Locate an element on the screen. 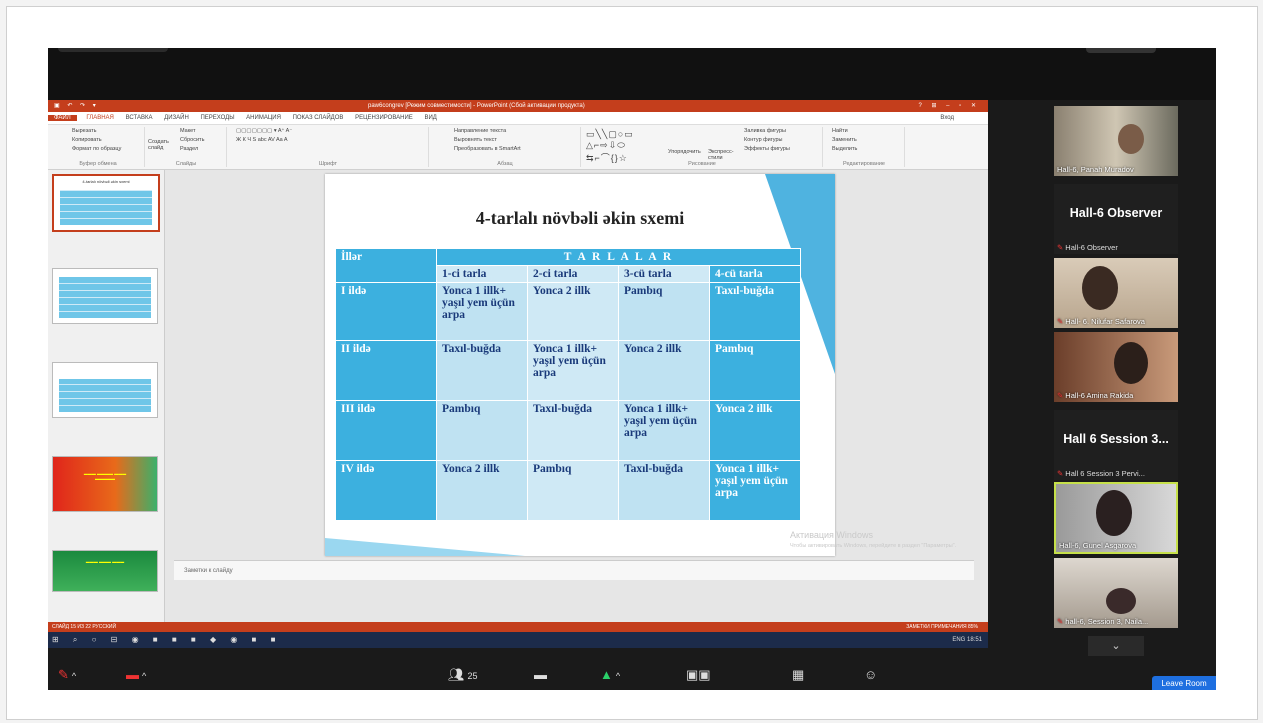 This screenshot has height=723, width=1263. system-tray-clock: ENG 18:51 is located at coordinates (967, 640).